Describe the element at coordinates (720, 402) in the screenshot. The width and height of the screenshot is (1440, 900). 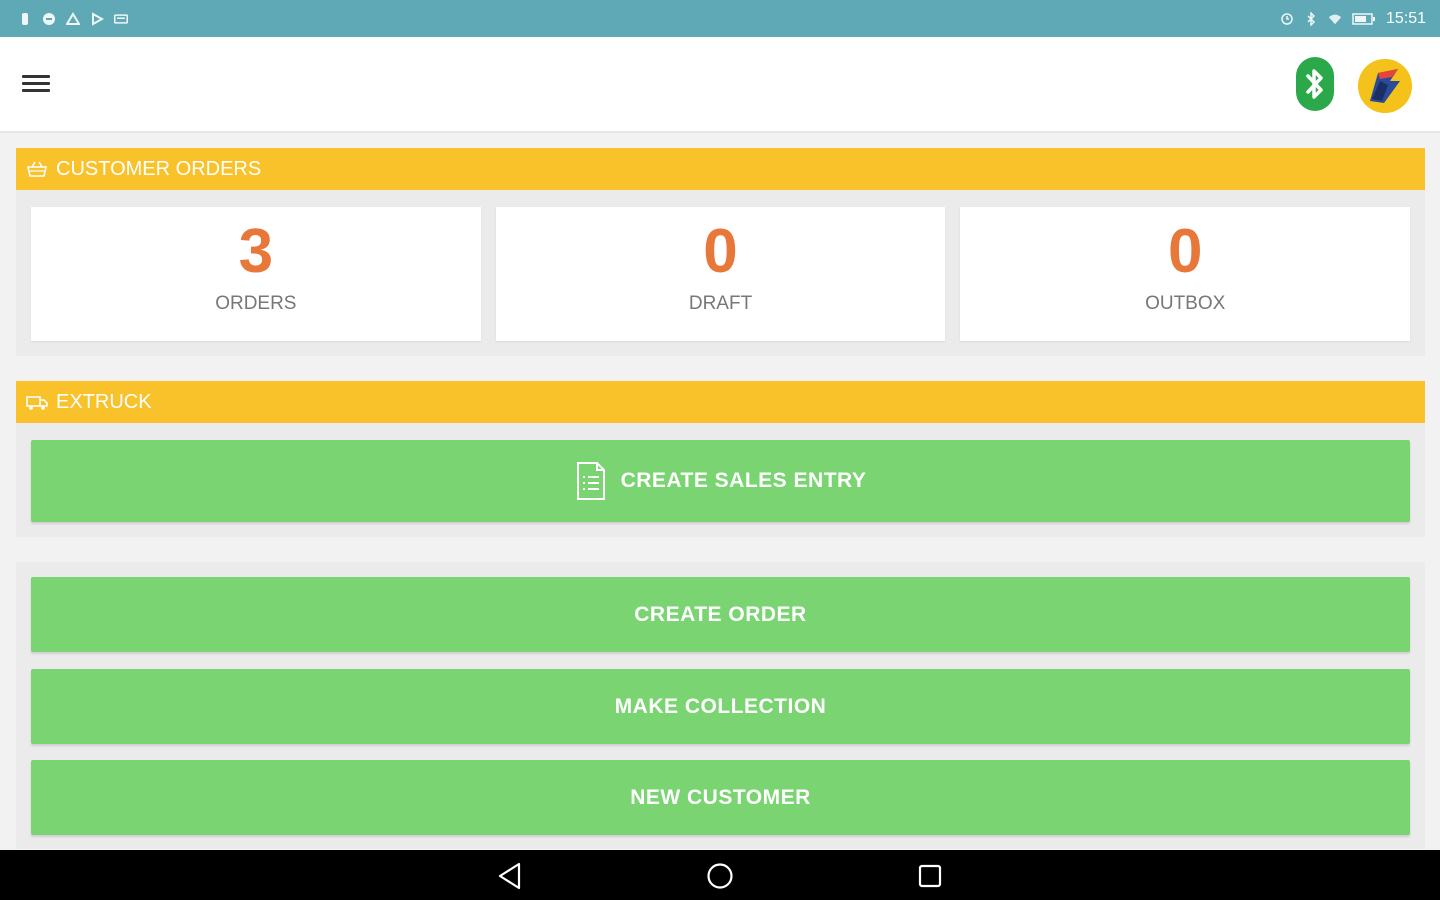
I see `extruck-header: EXTRUCK` at that location.